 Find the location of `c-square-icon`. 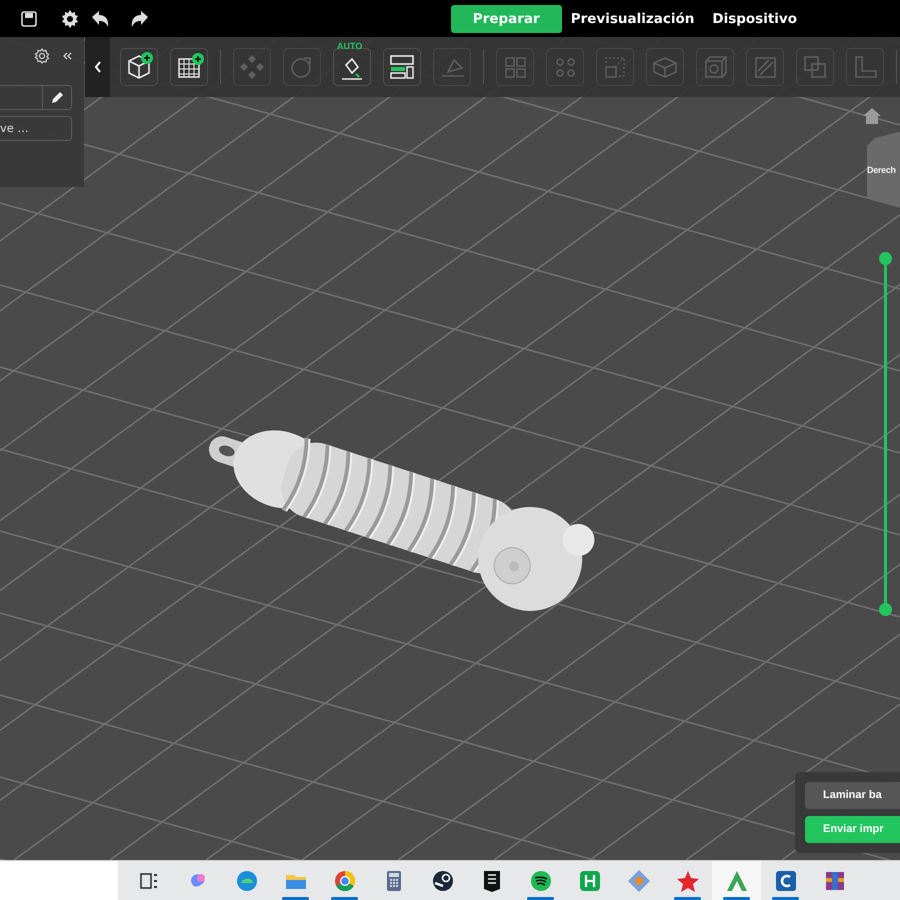

c-square-icon is located at coordinates (786, 880).